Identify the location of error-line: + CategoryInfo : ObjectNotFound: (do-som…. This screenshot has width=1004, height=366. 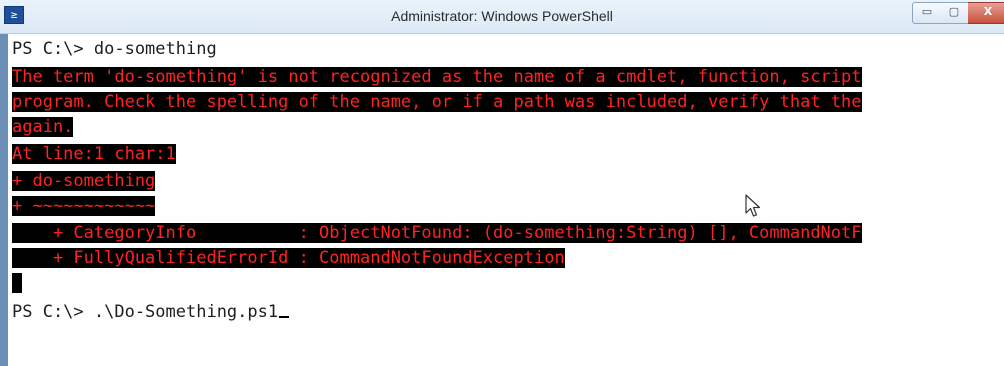
(437, 233).